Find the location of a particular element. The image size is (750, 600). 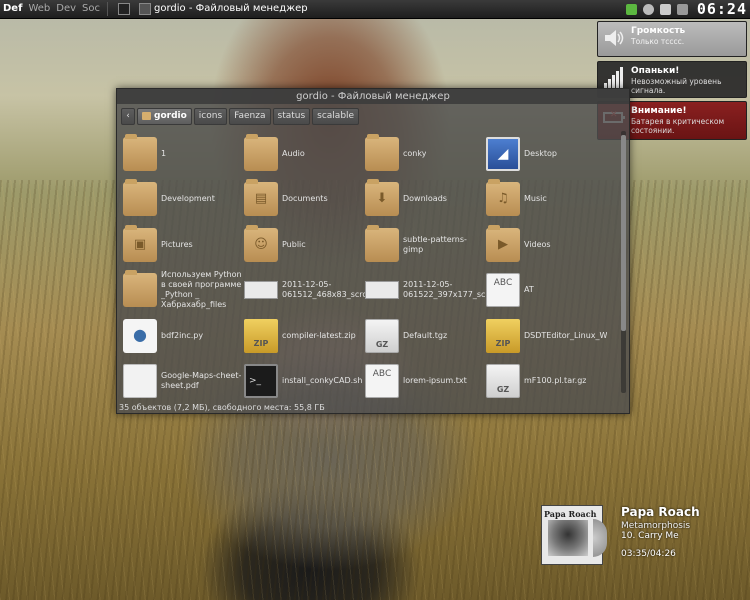

workspace-dev: Dev is located at coordinates (66, 9).